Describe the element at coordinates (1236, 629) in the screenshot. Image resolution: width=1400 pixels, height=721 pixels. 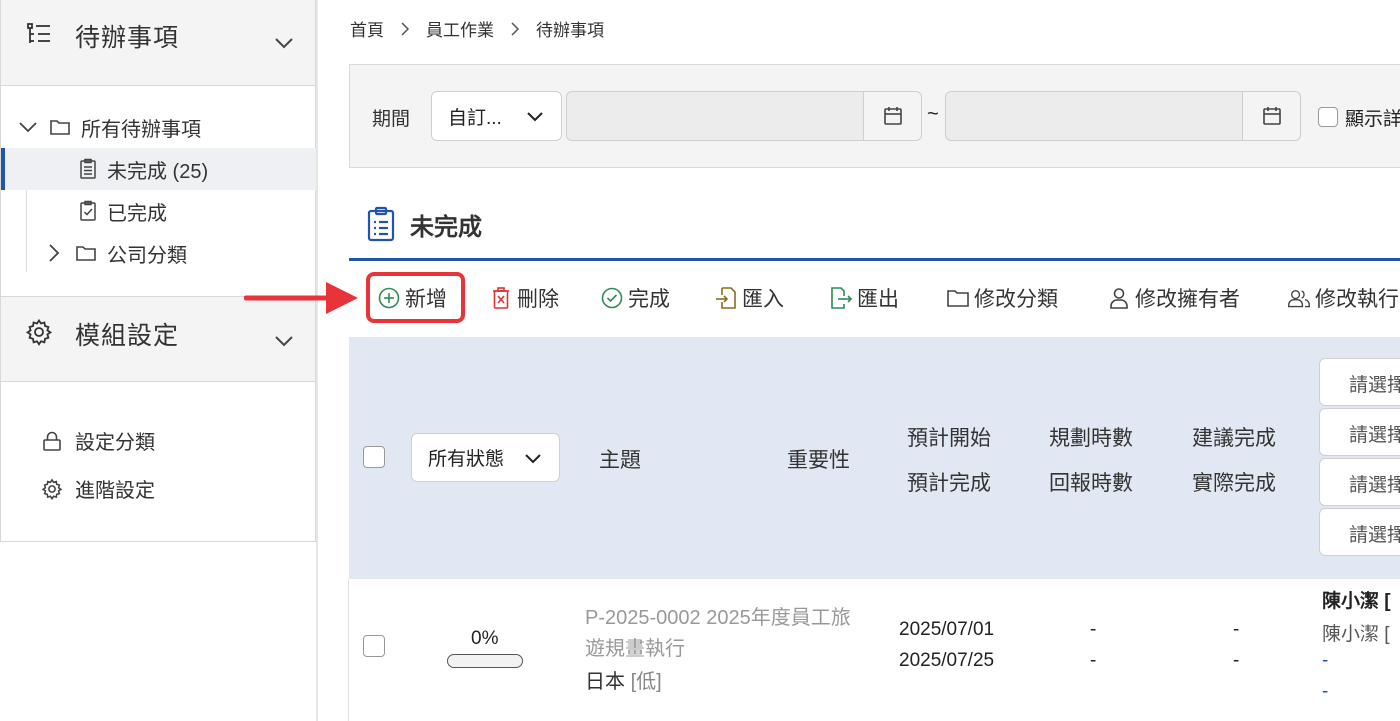
I see `row-suggest-done: -` at that location.